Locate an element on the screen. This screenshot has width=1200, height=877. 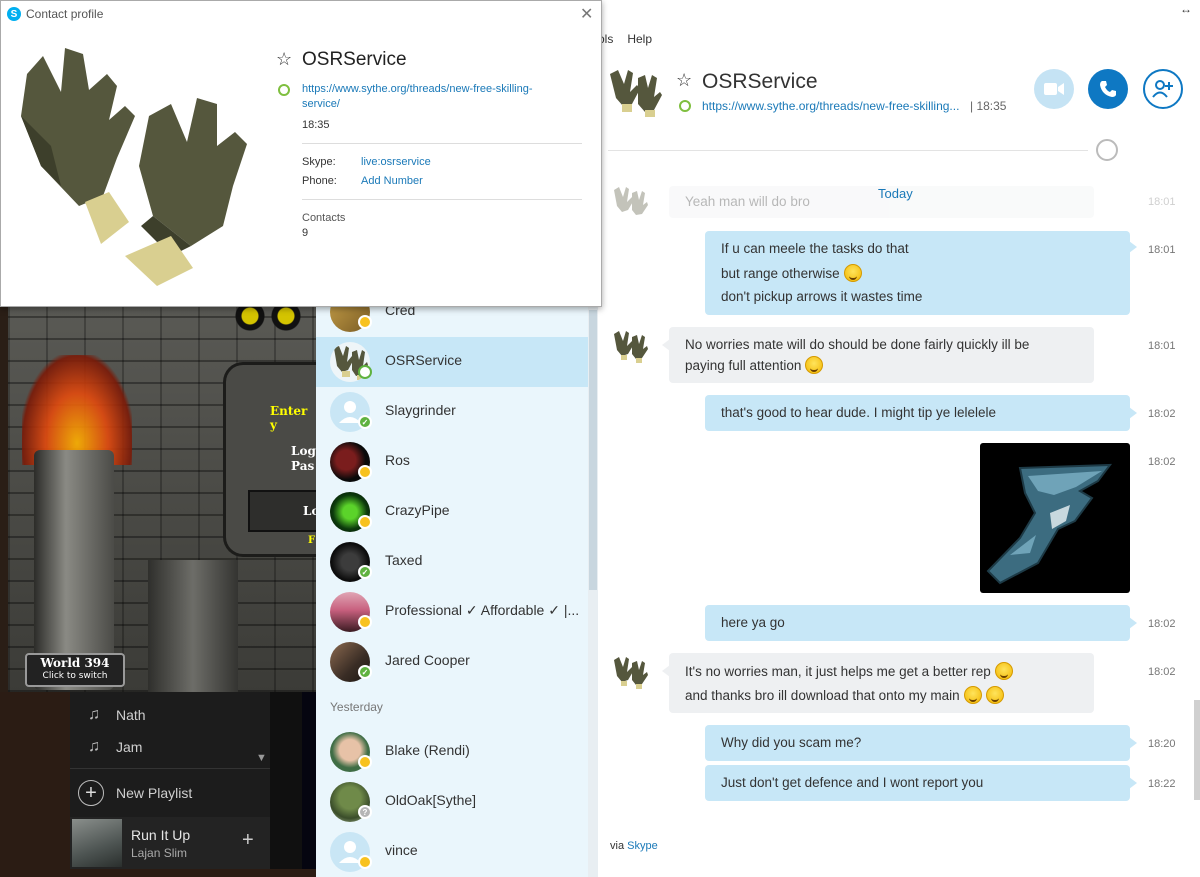
playlist-name: Jam is located at coordinates (129, 747).